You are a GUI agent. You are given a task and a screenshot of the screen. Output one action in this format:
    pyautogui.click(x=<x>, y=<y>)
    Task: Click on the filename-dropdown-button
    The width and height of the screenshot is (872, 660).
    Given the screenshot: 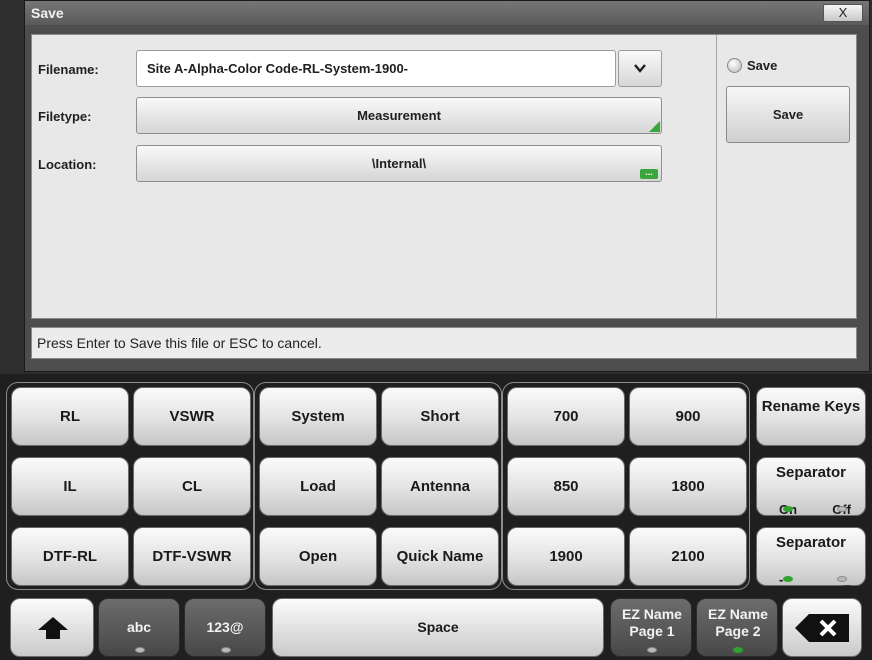 What is the action you would take?
    pyautogui.click(x=640, y=68)
    